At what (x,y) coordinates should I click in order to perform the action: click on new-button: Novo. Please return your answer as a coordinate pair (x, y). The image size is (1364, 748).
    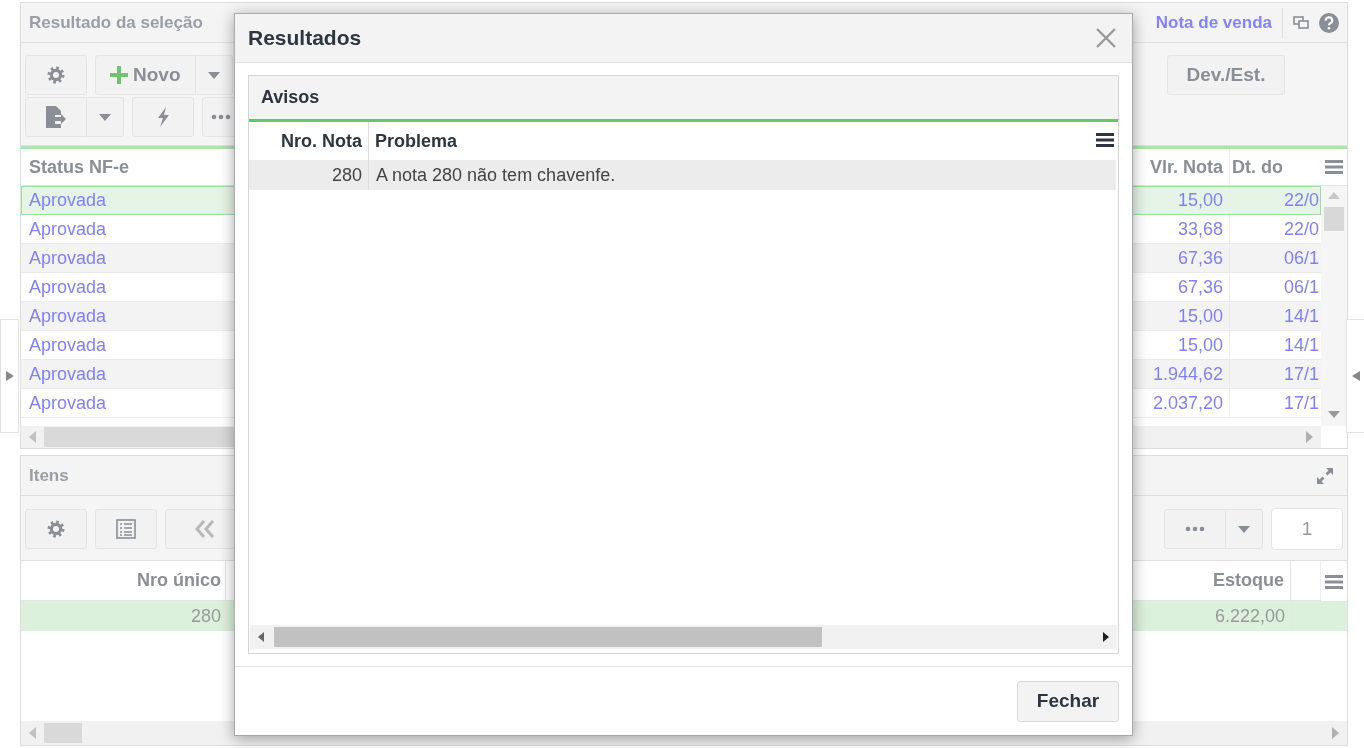
    Looking at the image, I should click on (145, 75).